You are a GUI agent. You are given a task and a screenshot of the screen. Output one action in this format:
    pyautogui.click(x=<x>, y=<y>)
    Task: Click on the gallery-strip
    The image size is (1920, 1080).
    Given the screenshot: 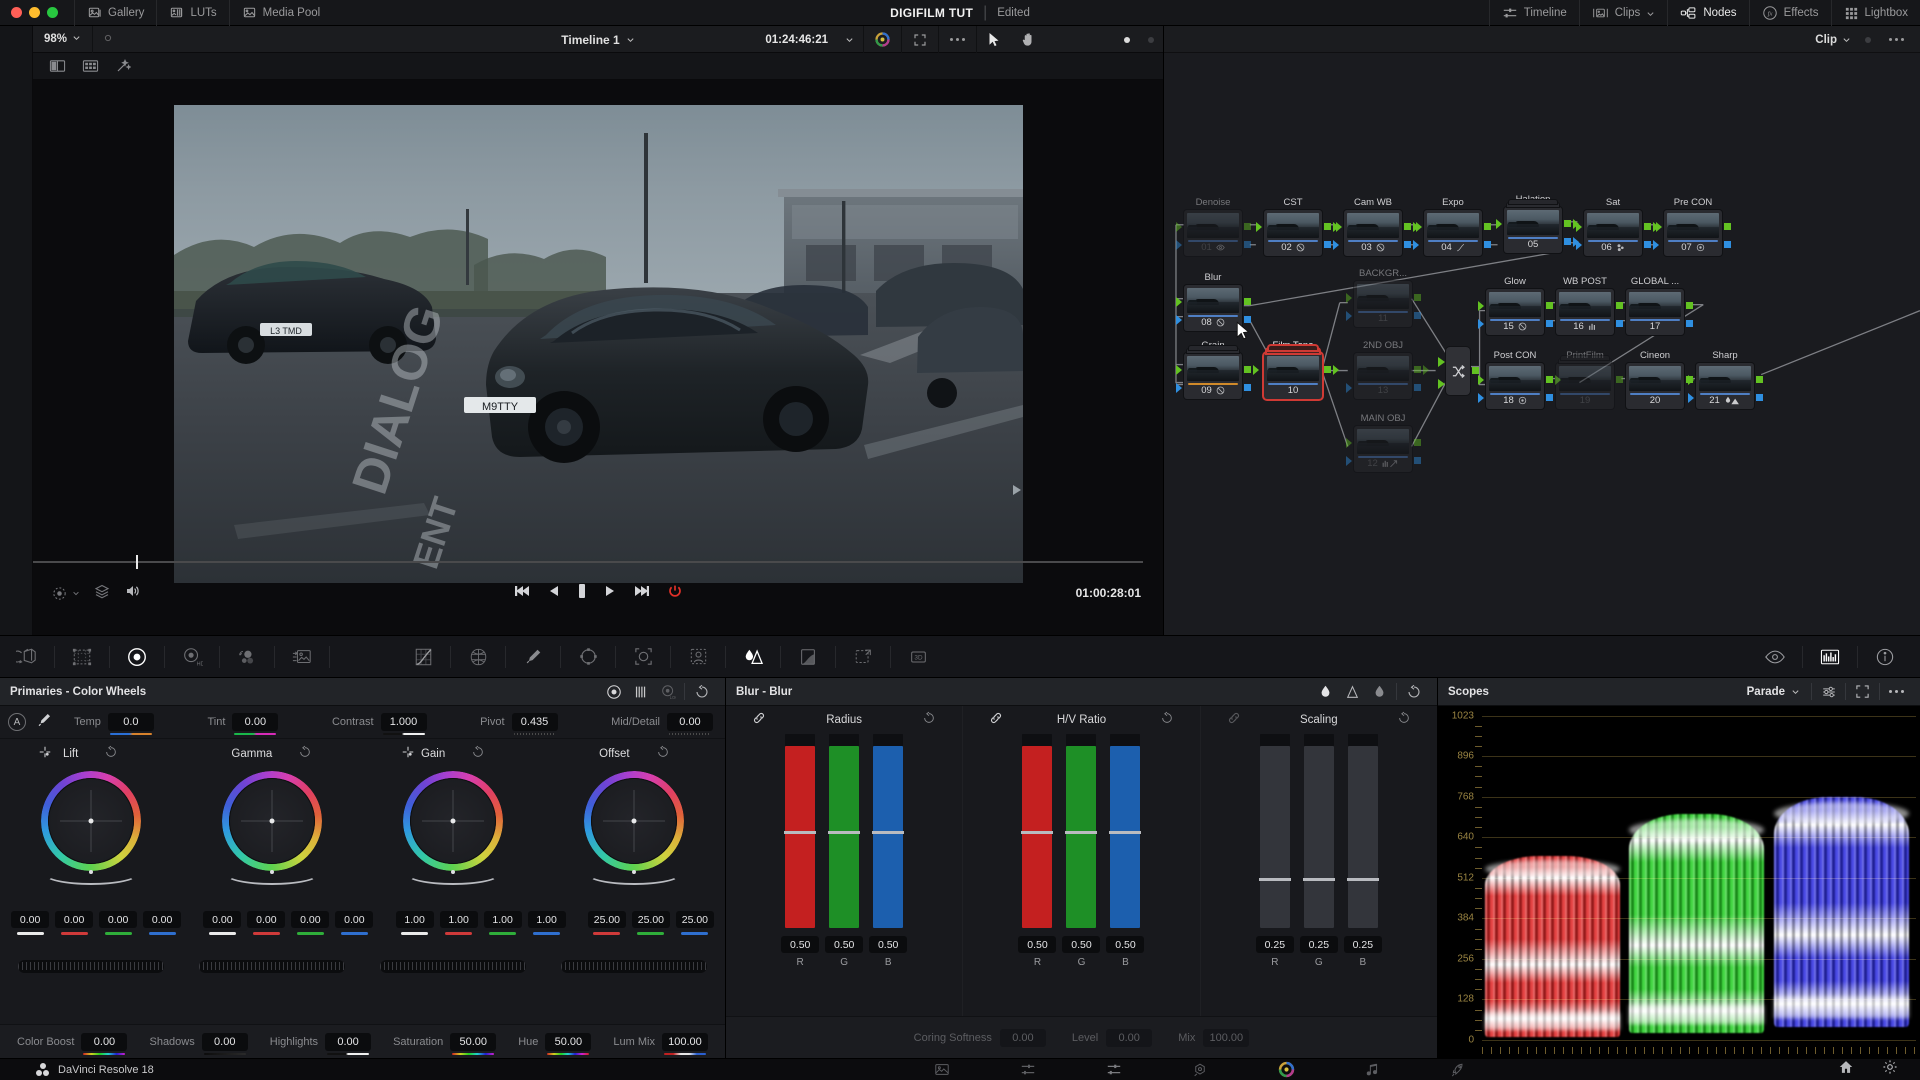 What is the action you would take?
    pyautogui.click(x=16, y=330)
    